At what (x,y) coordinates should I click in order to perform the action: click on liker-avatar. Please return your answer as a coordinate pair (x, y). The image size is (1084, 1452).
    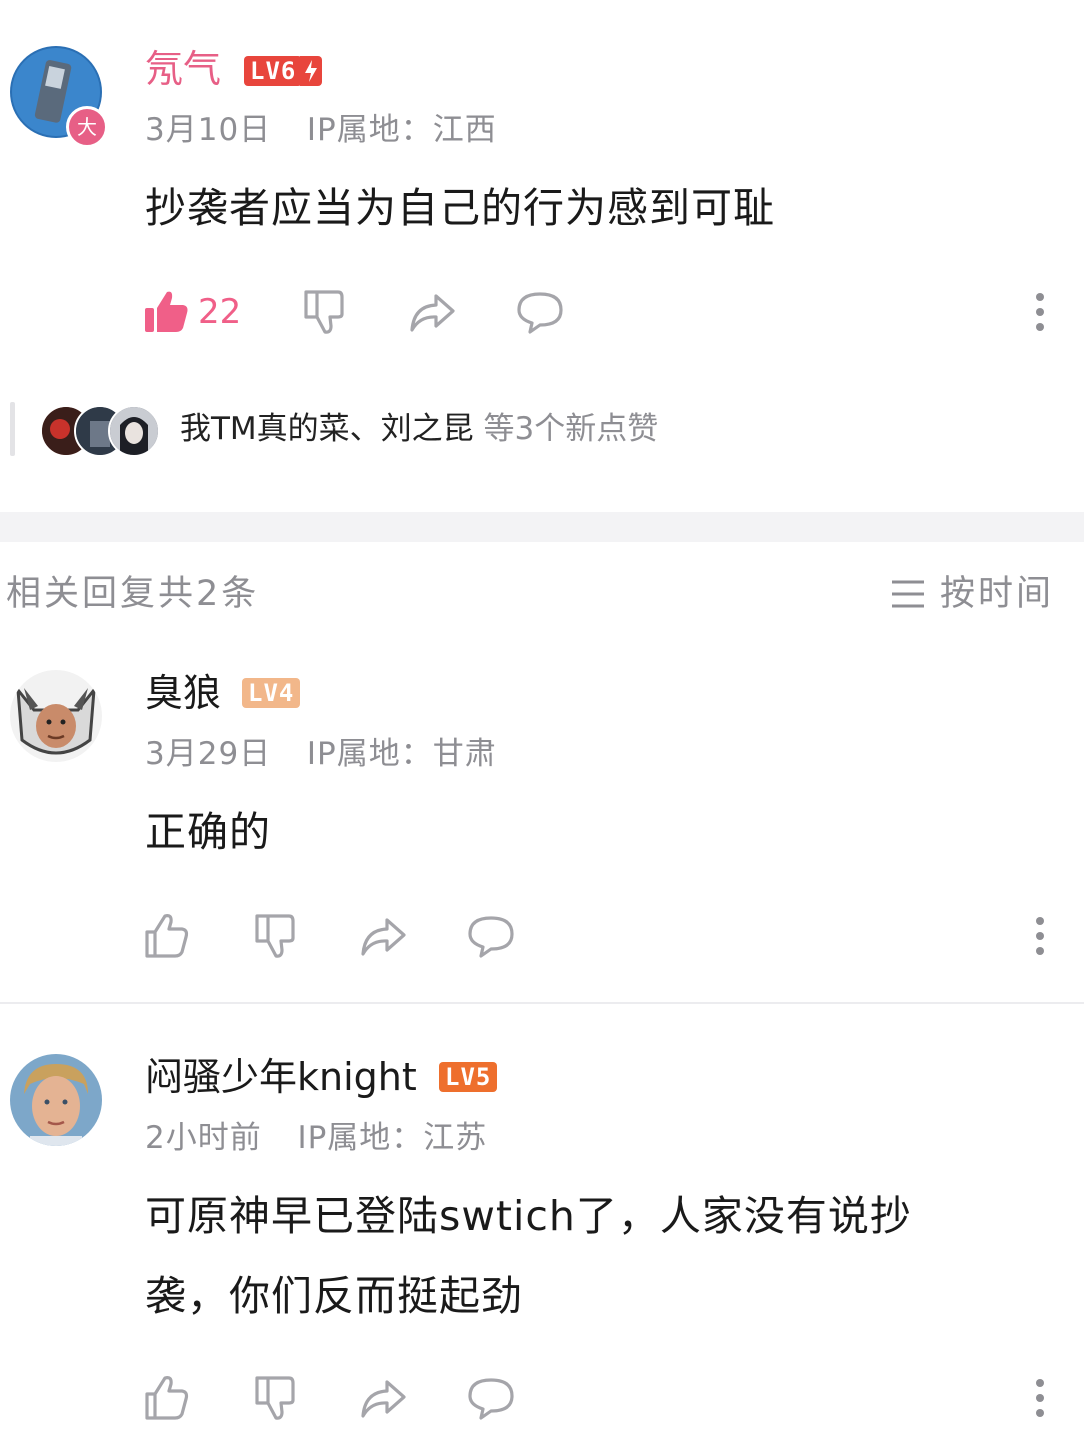
    Looking at the image, I should click on (134, 431).